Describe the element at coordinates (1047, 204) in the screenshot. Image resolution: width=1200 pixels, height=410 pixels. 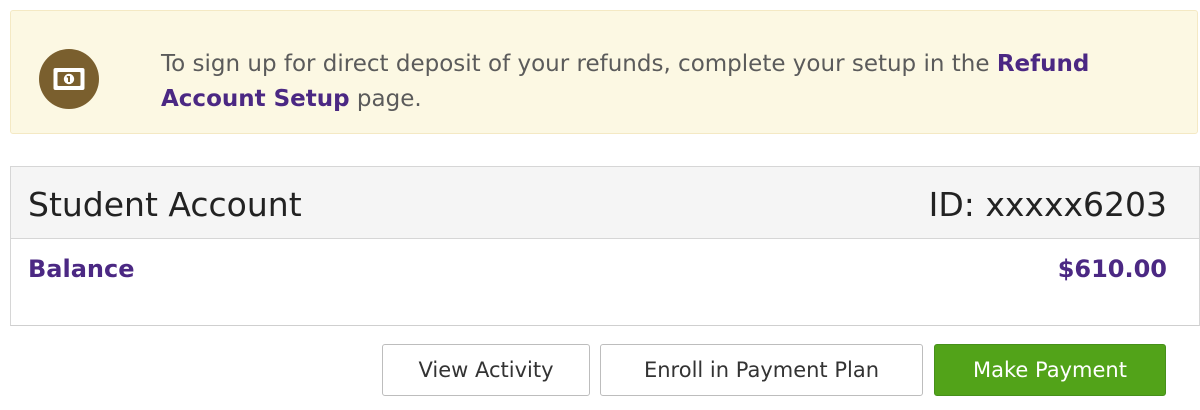
I see `student-id: ID: xxxxx6203` at that location.